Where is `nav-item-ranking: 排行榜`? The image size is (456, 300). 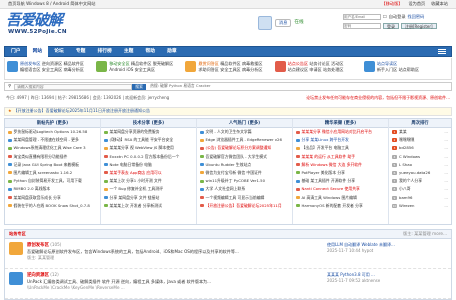
nav-item-ranking: 排行榜 is located at coordinates (104, 51).